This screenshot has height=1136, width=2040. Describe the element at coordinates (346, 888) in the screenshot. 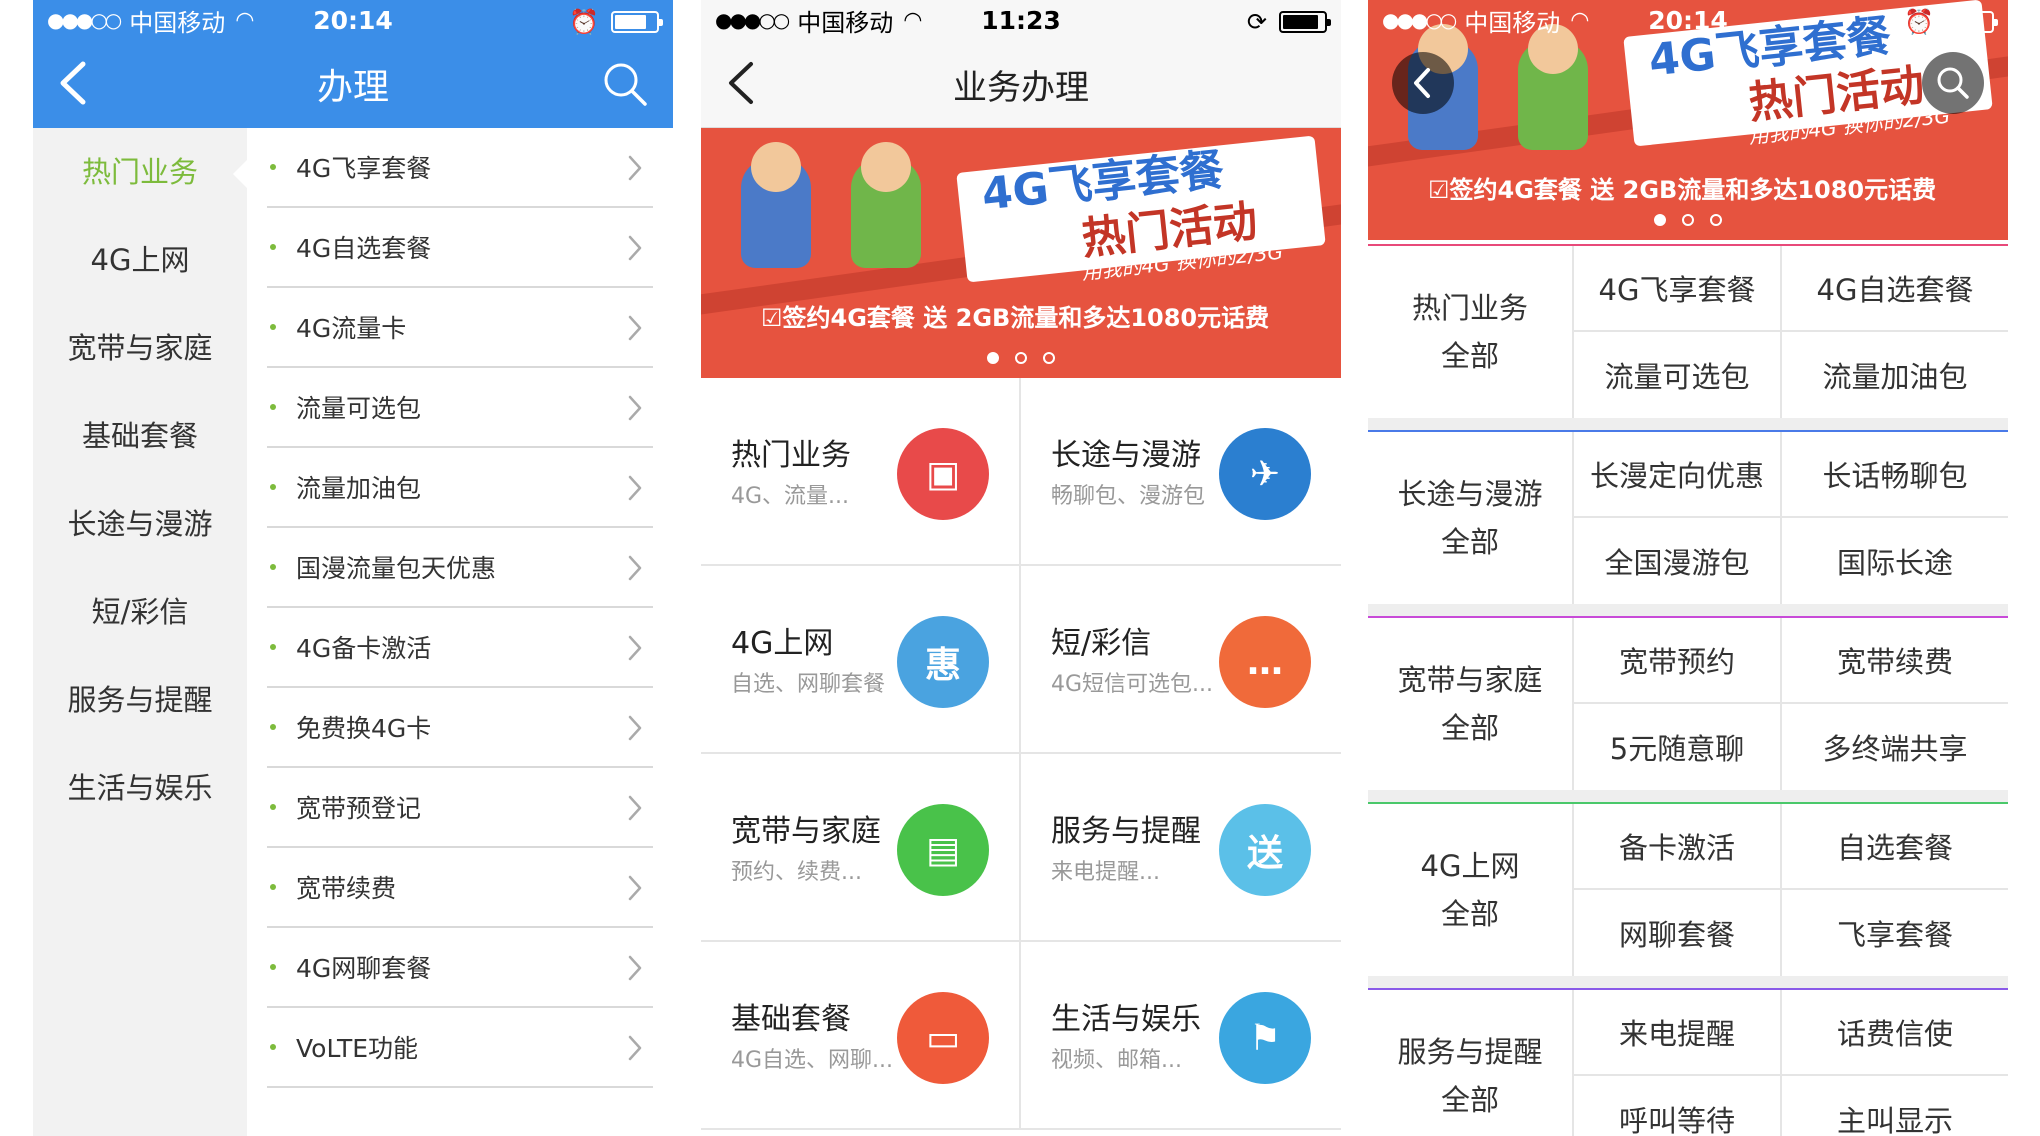

I see `list-item-label: 宽带续费` at that location.